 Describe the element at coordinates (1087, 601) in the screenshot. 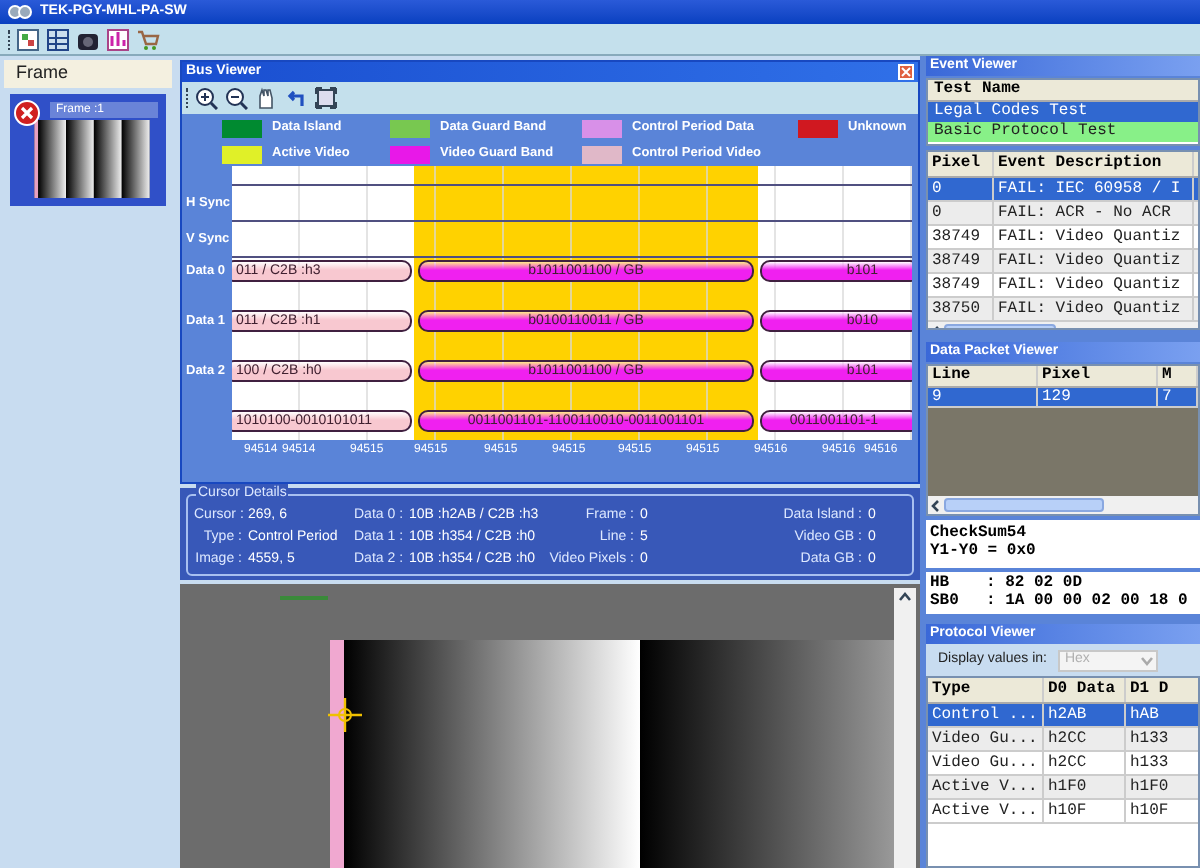

I see `byte-values: : 1A 00 00 02 00 18 0` at that location.